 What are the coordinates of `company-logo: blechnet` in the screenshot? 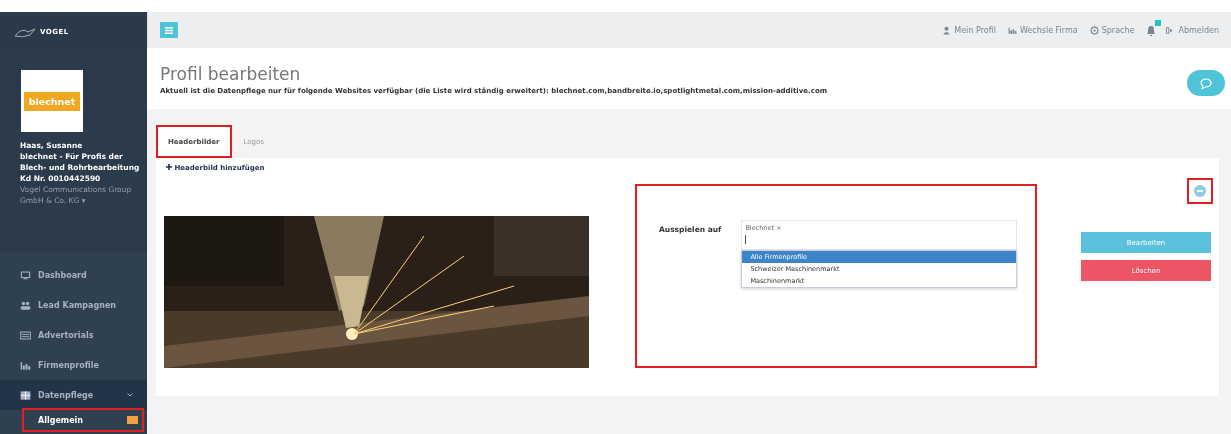 It's located at (52, 101).